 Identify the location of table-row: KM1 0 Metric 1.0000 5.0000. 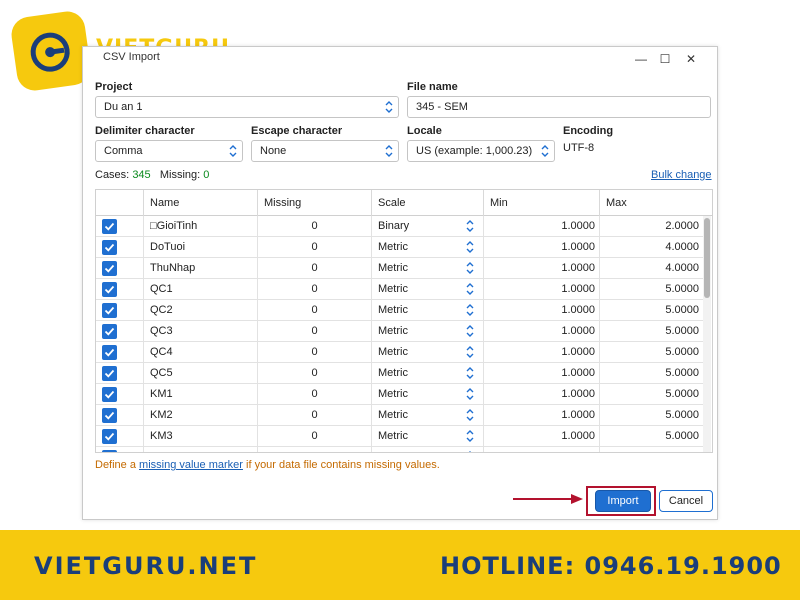
(400, 394).